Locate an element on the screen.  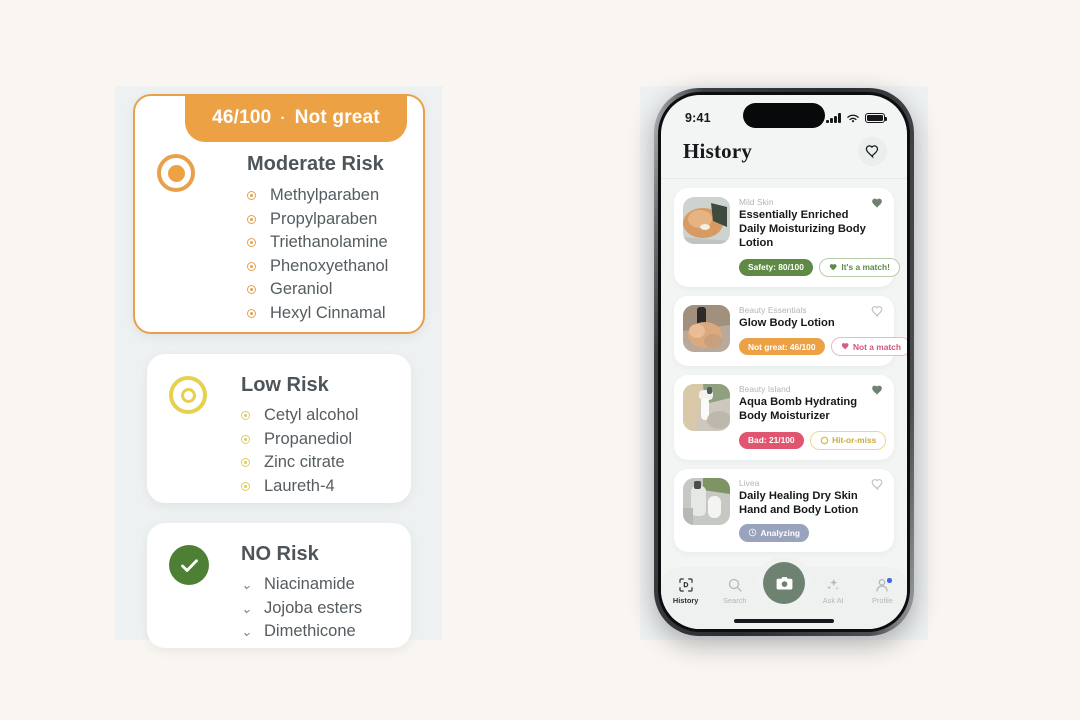
product-badges: Safety: 80/100 It's a match! is located at coordinates (819, 267).